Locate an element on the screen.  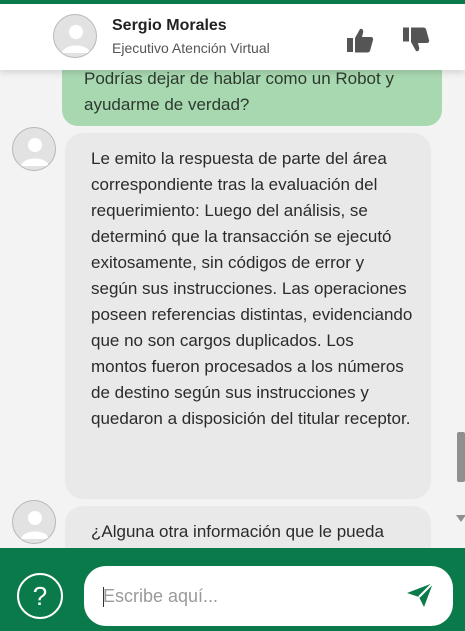
chat-footer: ? is located at coordinates (232, 589).